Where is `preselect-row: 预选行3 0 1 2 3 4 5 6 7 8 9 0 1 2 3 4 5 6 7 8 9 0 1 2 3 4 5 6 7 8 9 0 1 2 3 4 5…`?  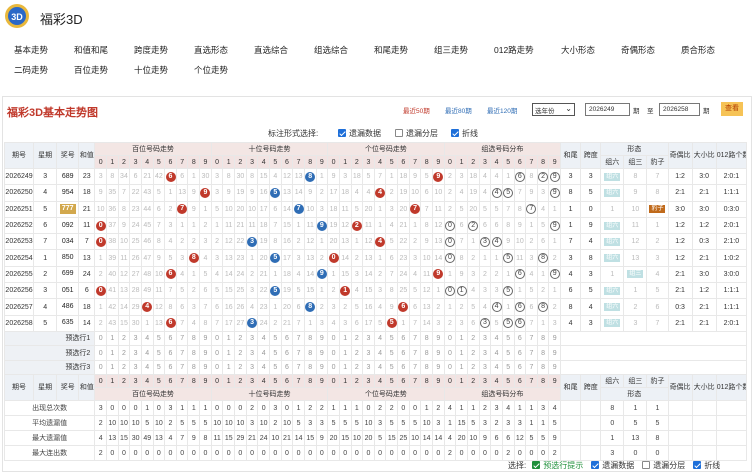 preselect-row: 预选行3 0 1 2 3 4 5 6 7 8 9 0 1 2 3 4 5 6 7 8 9 0 1 2 3 4 5 6 7 8 9 0 1 2 3 4 5… is located at coordinates (375, 367).